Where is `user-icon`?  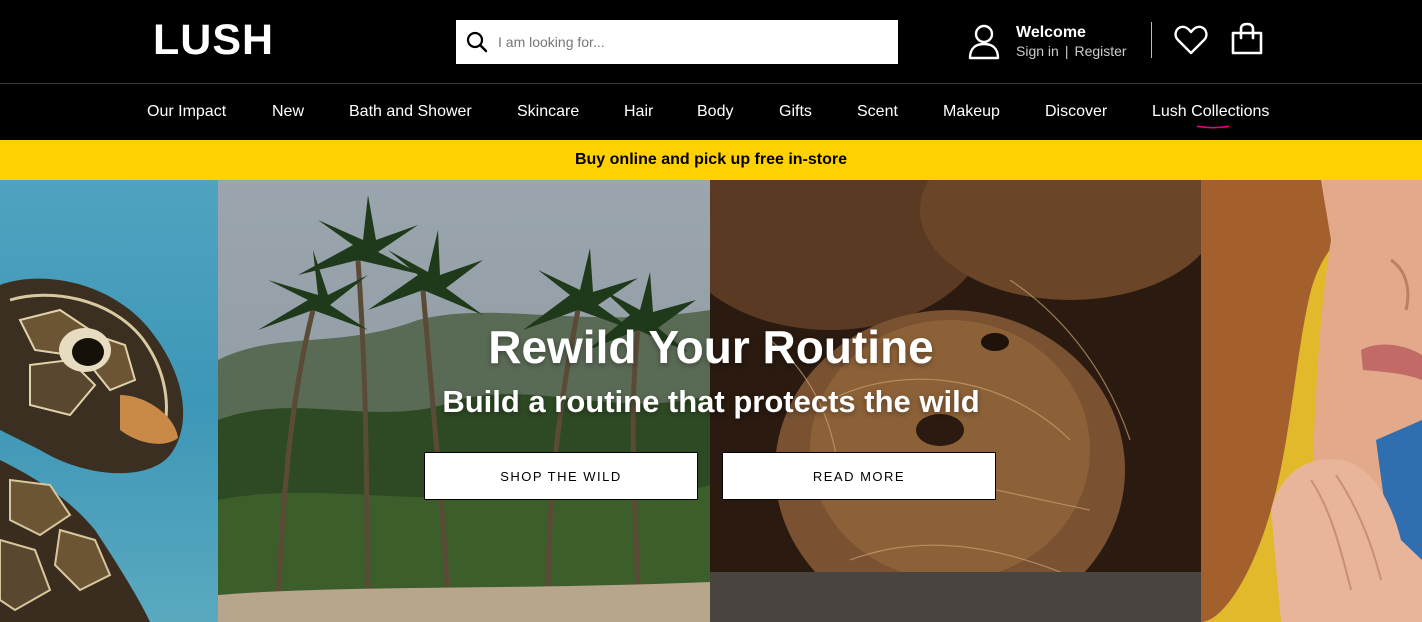 user-icon is located at coordinates (984, 42).